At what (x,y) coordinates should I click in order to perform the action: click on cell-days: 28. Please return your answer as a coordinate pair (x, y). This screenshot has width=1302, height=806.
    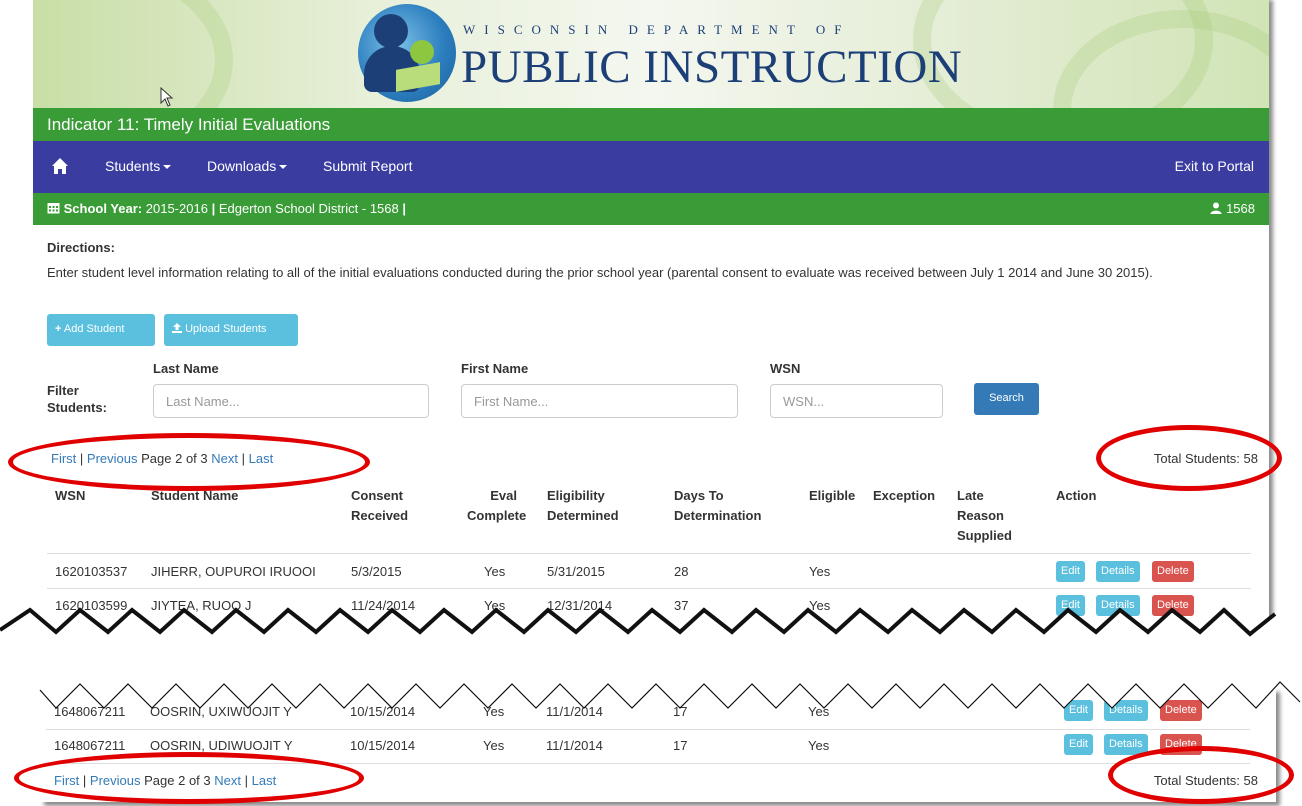
    Looking at the image, I should click on (681, 571).